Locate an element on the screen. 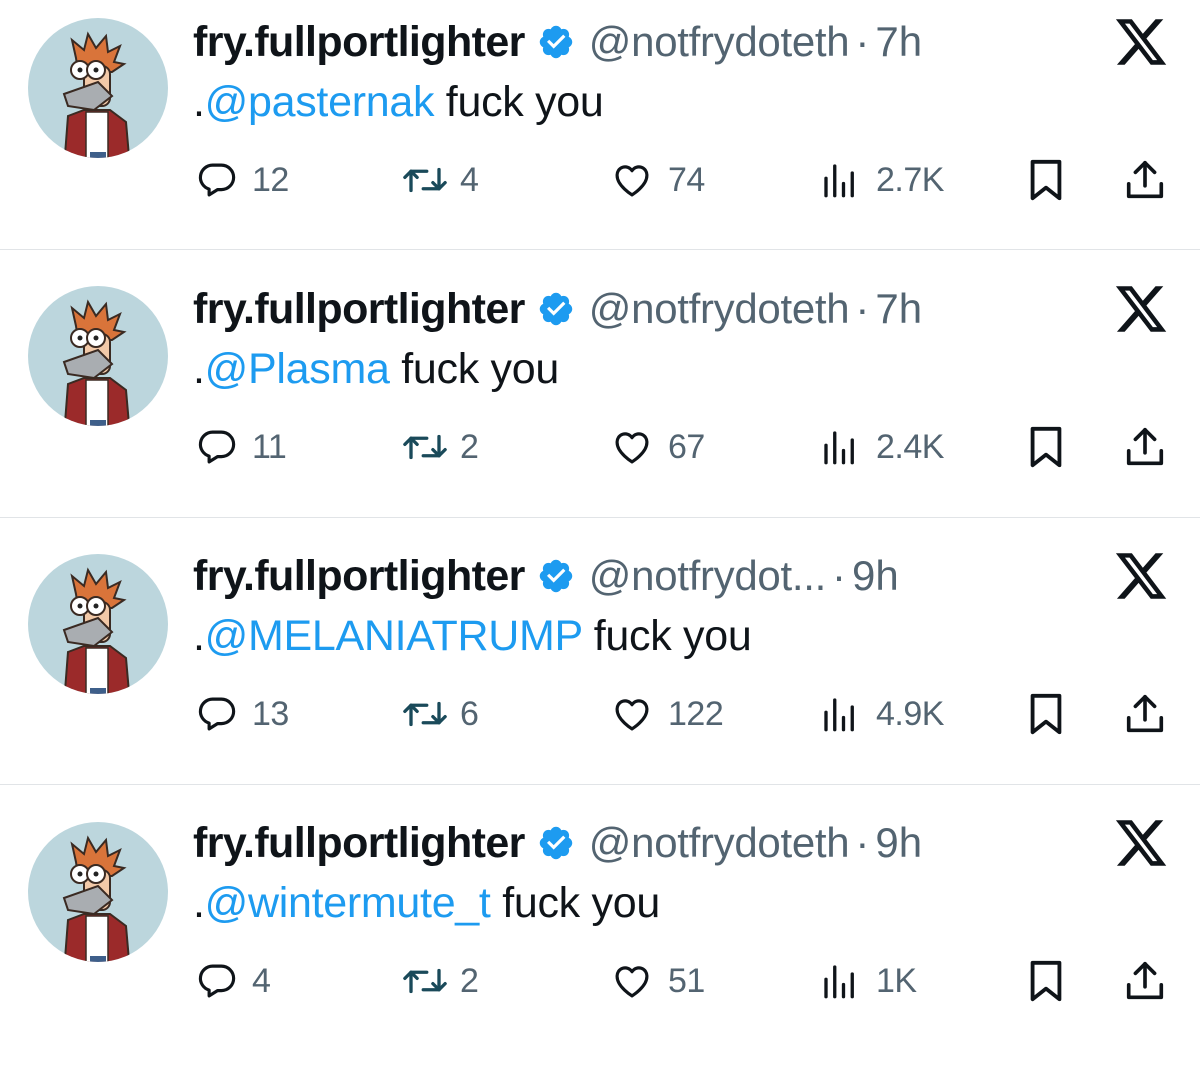 This screenshot has width=1200, height=1069. mention-link: @pasternak is located at coordinates (320, 102).